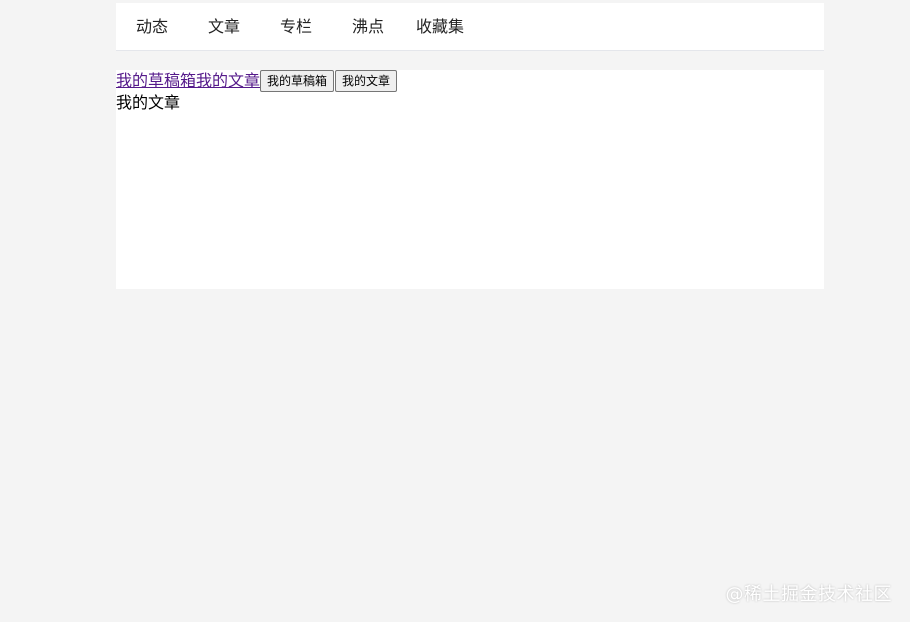 The height and width of the screenshot is (622, 910). I want to click on my-articles-link: 我的文章, so click(228, 81).